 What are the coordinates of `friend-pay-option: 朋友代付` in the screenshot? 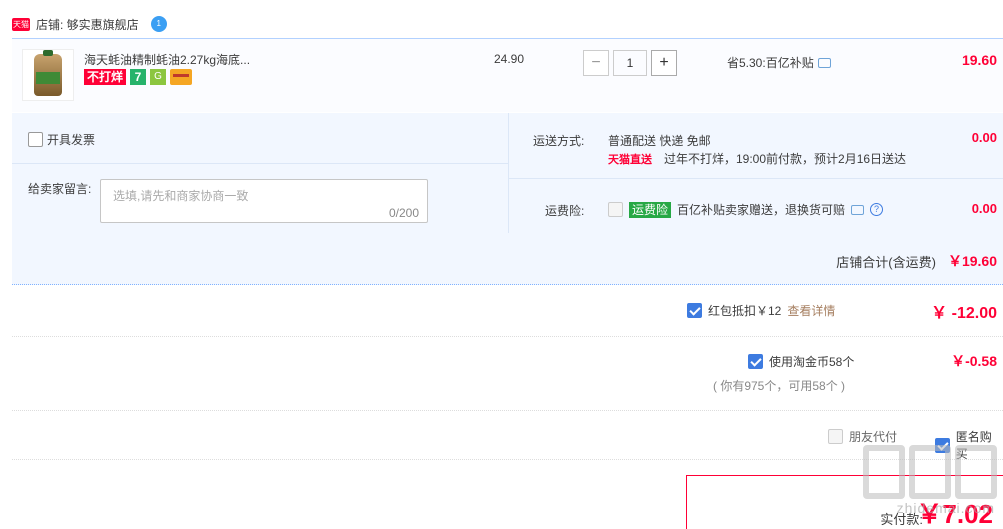 It's located at (862, 436).